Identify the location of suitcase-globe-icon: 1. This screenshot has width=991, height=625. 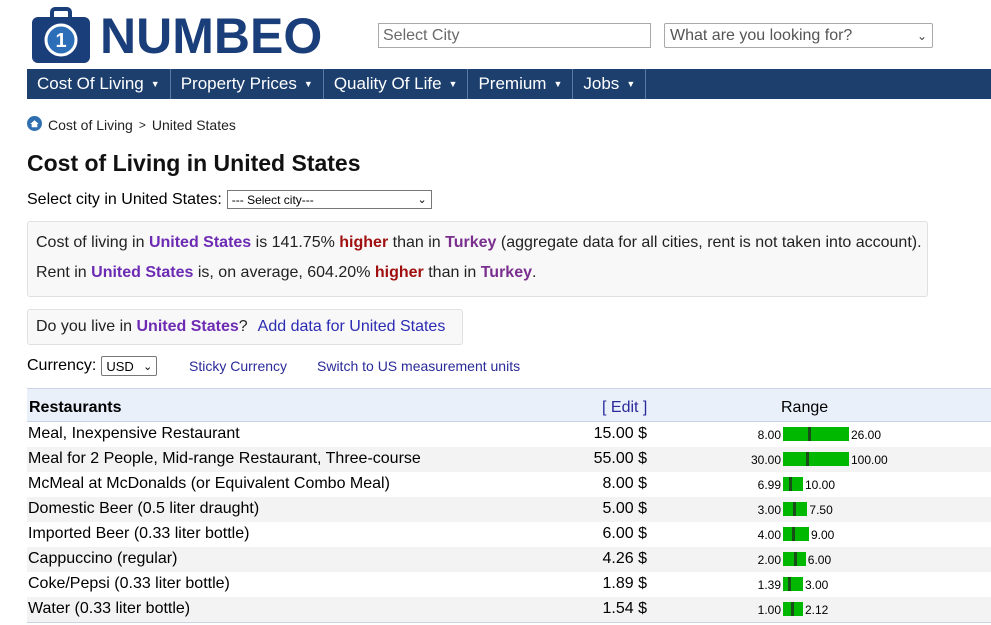
(62, 36).